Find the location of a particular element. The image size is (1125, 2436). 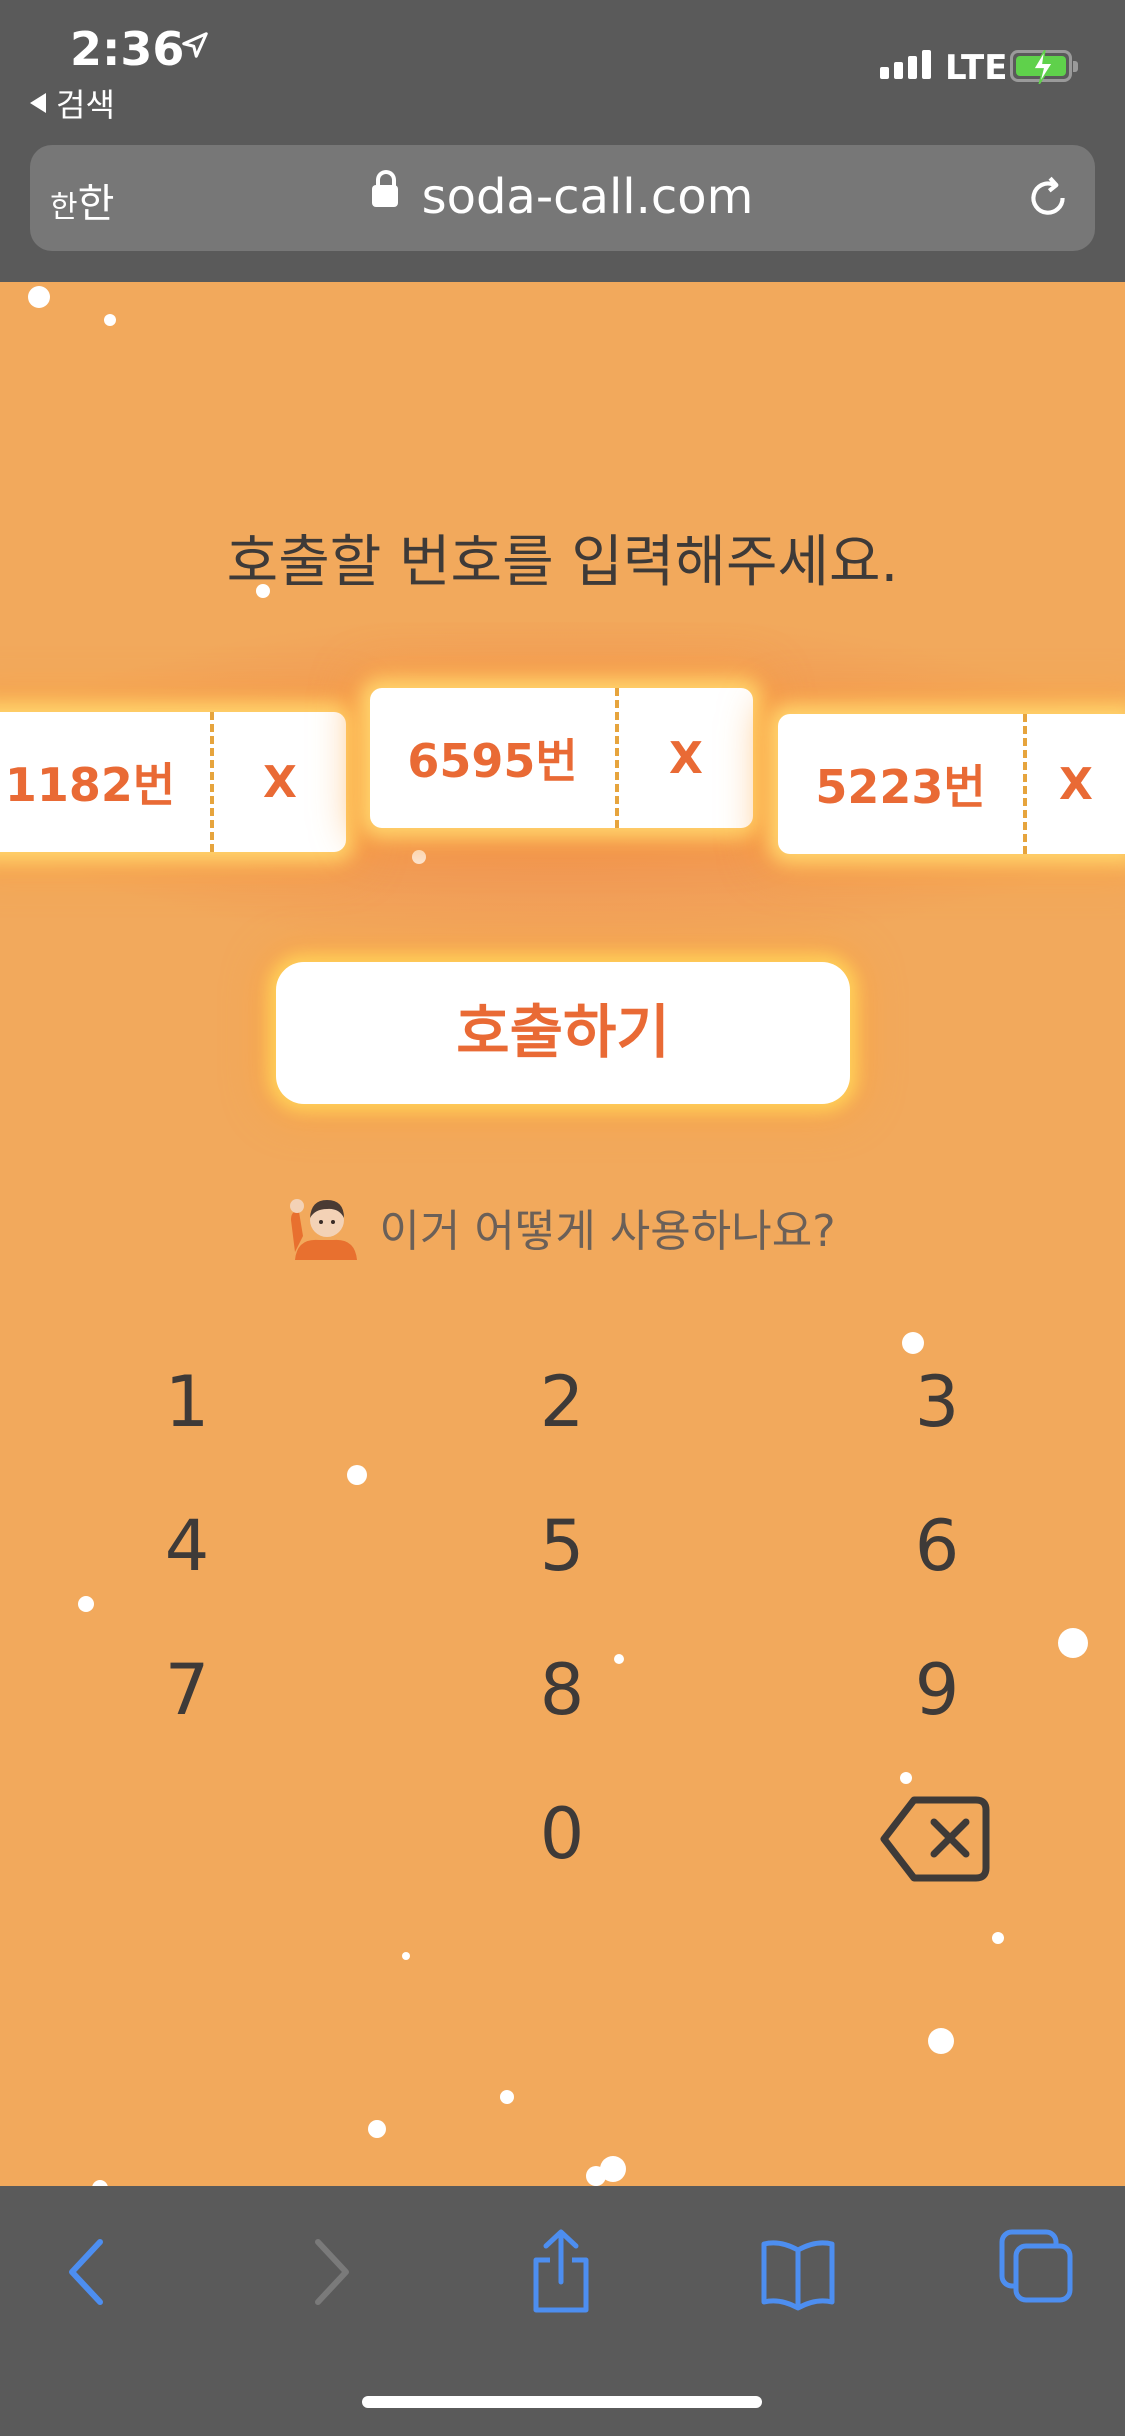

url-bar: 한한 soda-call.com is located at coordinates (562, 198).